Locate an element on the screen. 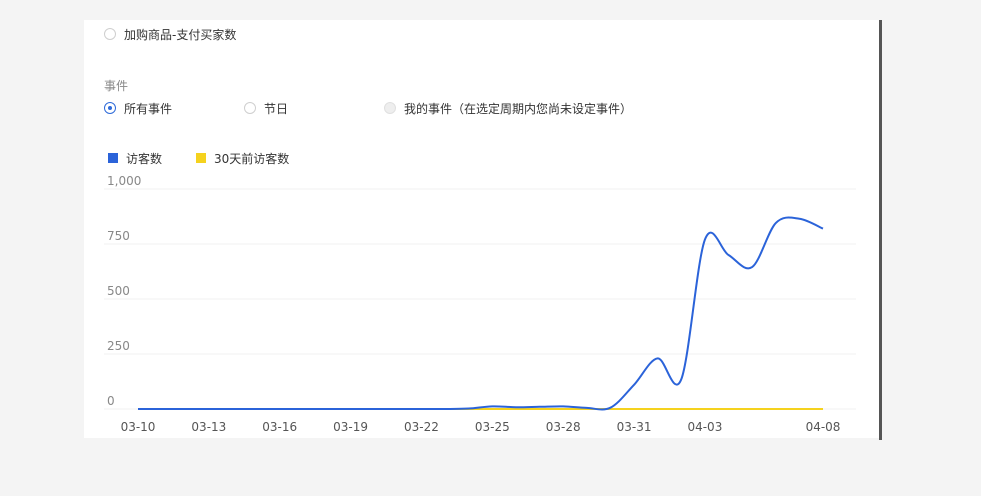 The image size is (981, 496). x-tick-label: 04-03 is located at coordinates (704, 427).